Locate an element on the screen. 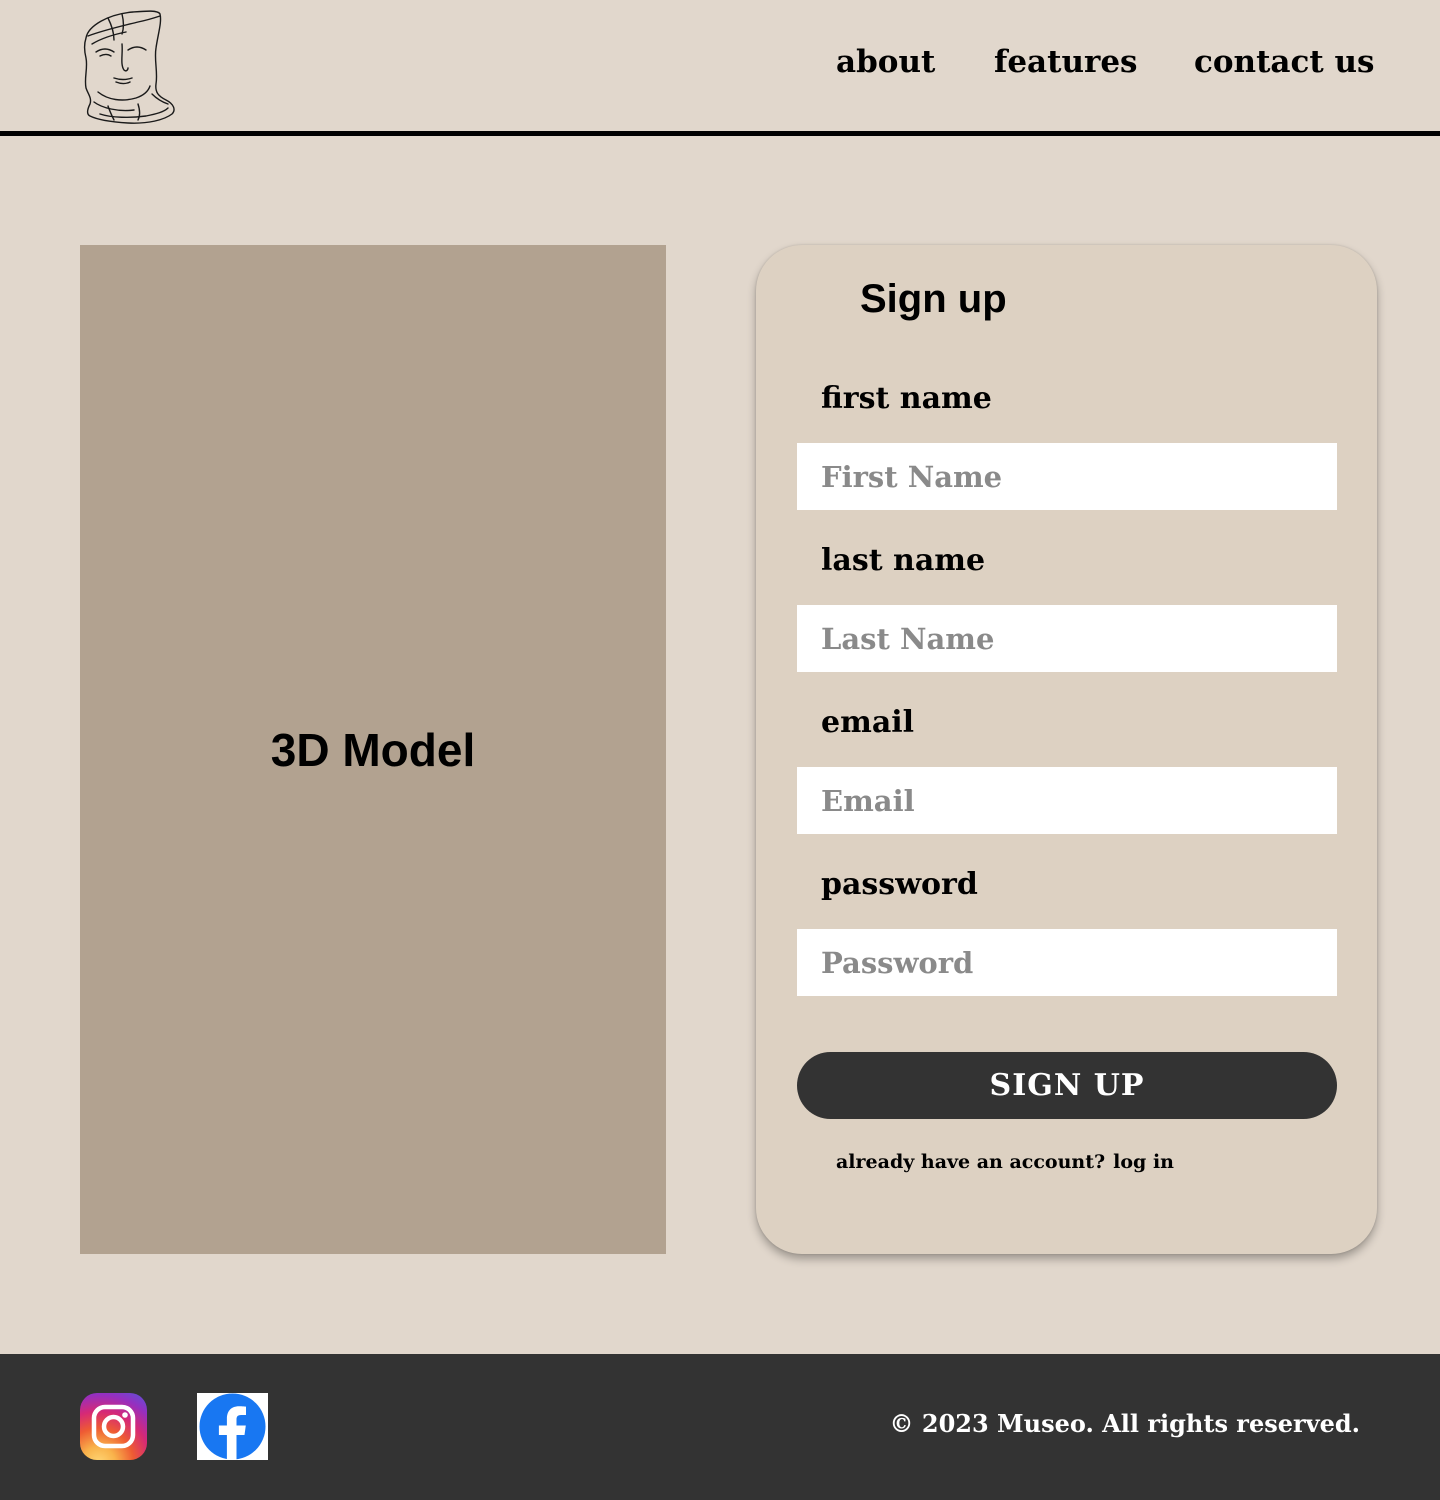  login-prompt: already have an account? log in is located at coordinates (1005, 1162).